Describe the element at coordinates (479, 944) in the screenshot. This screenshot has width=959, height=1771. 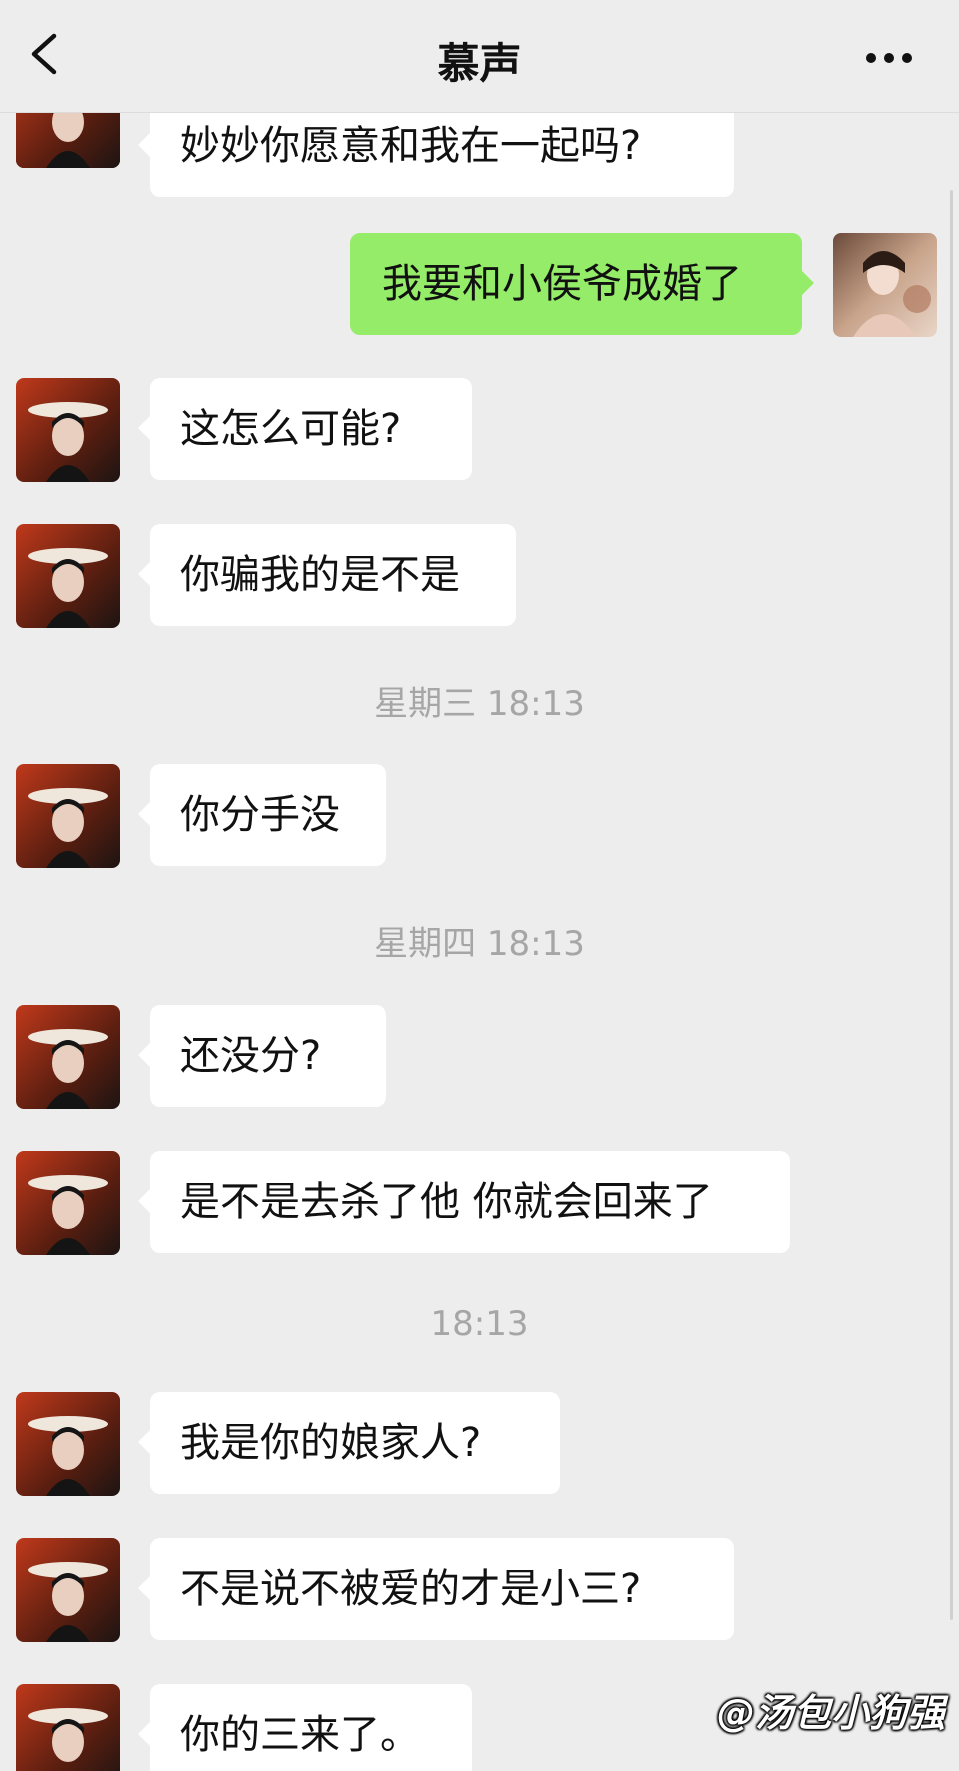
I see `timestamp-divider: 星期四 18:13` at that location.